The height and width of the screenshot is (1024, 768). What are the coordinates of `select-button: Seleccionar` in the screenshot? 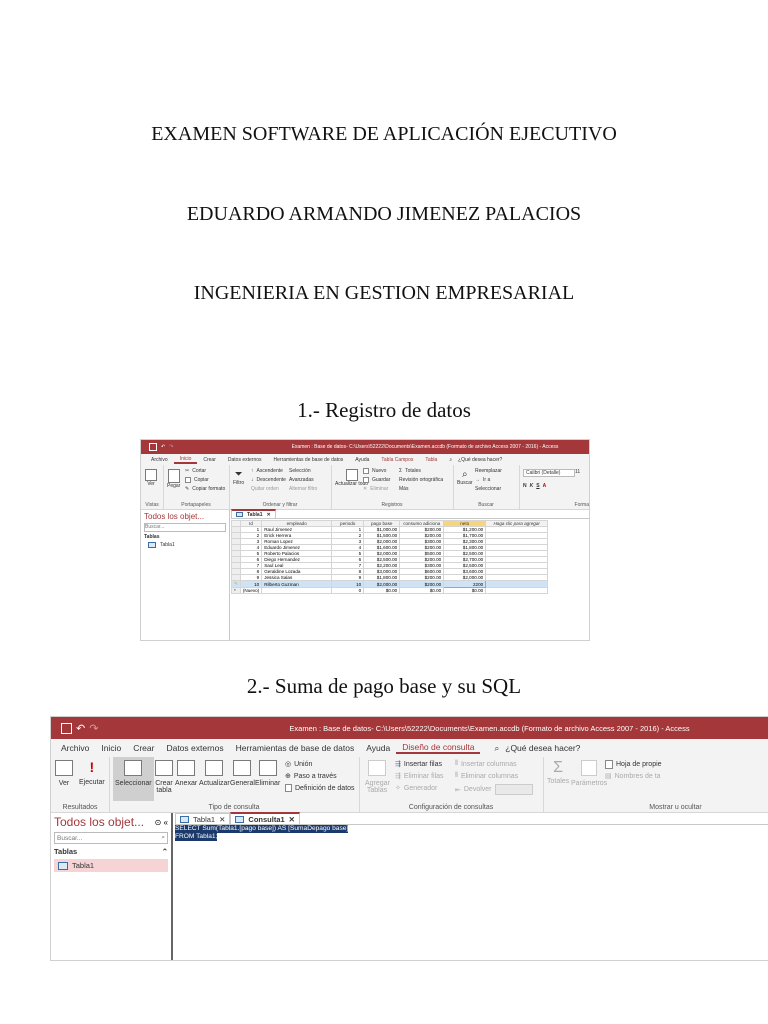 It's located at (488, 489).